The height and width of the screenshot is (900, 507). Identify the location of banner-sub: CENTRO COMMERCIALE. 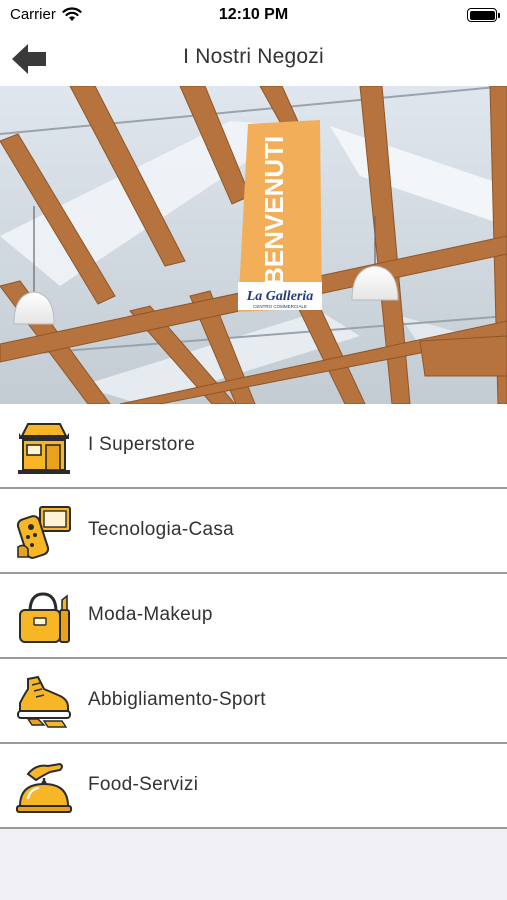
(280, 306).